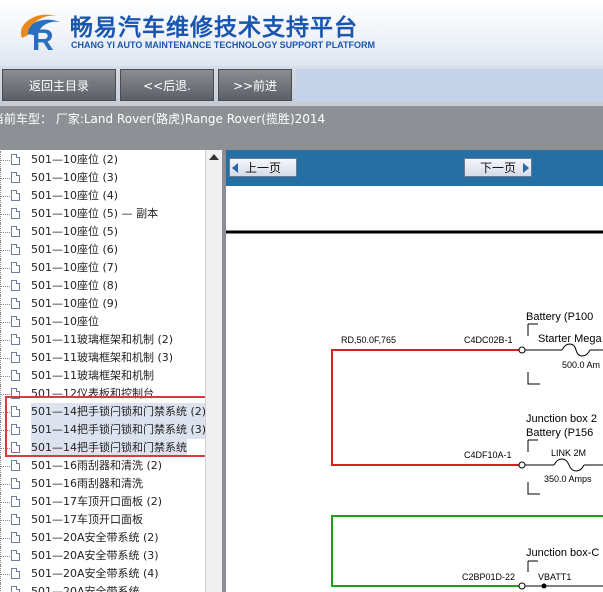  What do you see at coordinates (214, 157) in the screenshot?
I see `scroll-up-arrow-icon` at bounding box center [214, 157].